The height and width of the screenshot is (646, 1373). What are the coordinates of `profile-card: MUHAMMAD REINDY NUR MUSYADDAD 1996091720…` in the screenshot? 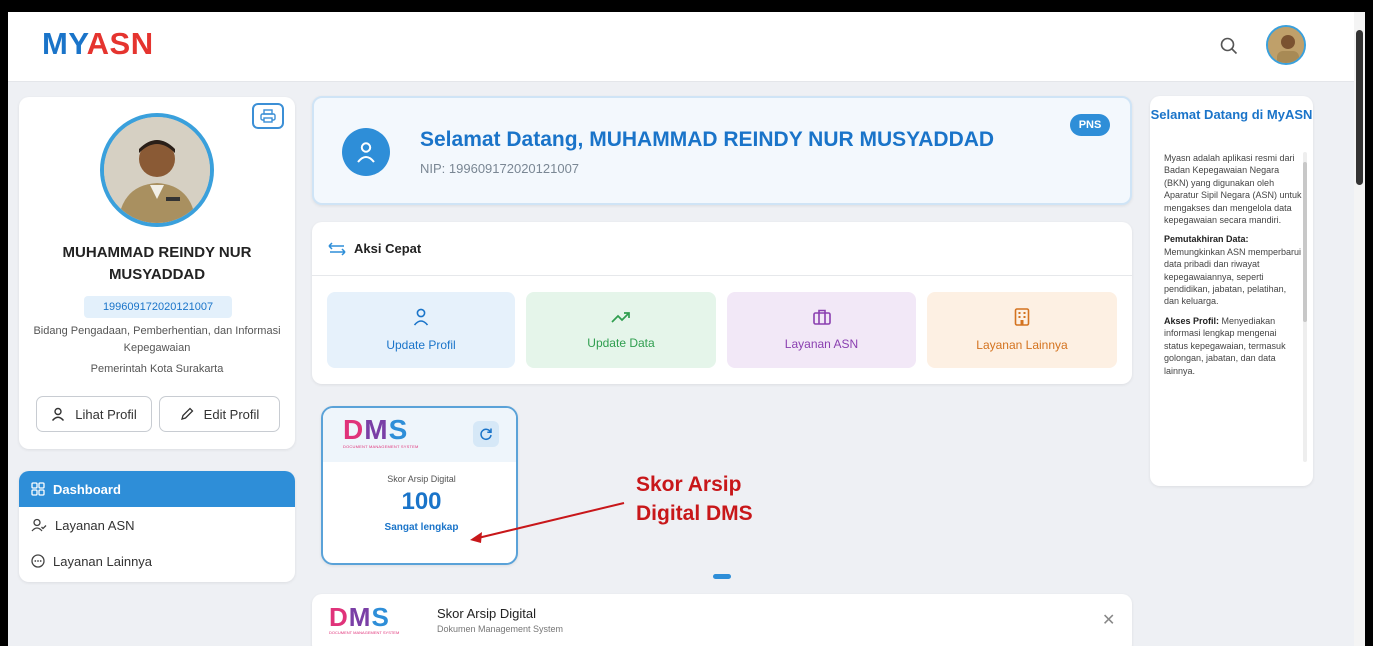 It's located at (157, 273).